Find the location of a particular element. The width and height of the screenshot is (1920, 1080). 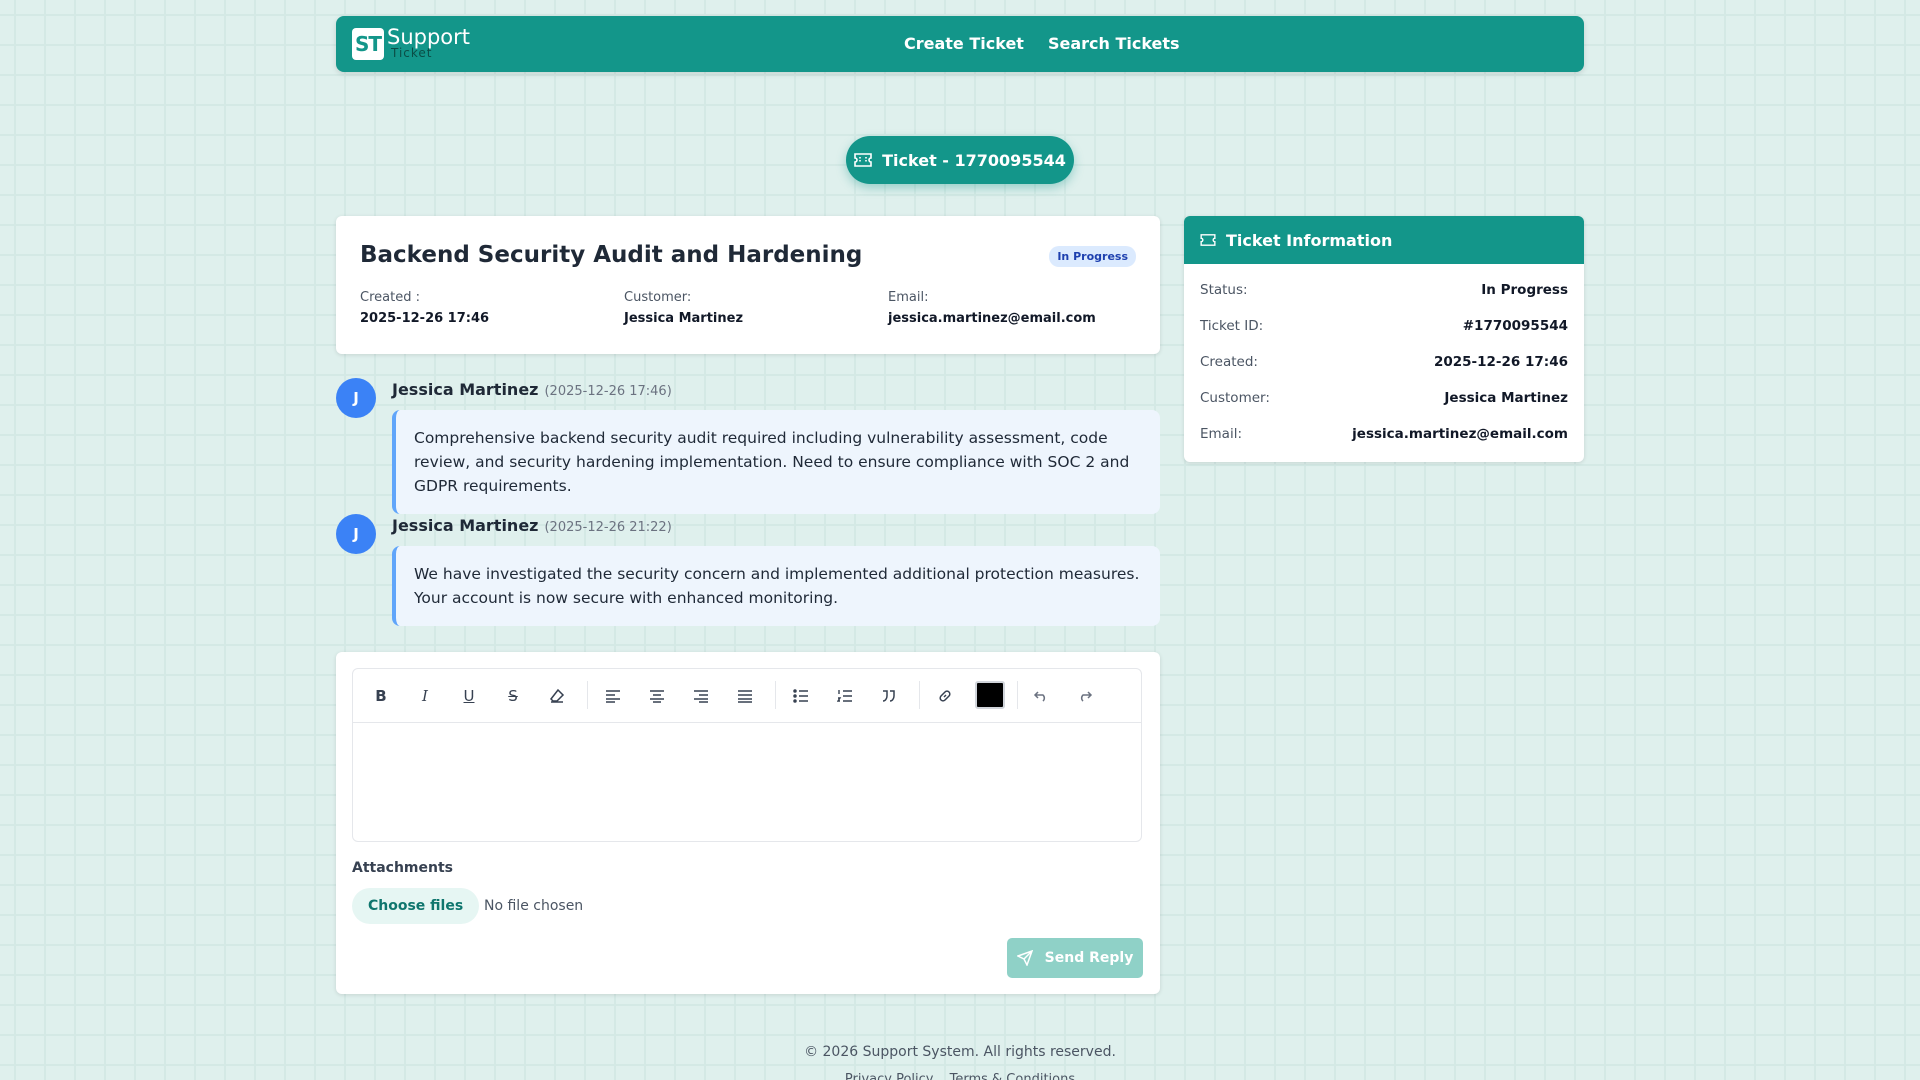

send-icon is located at coordinates (1024, 958).